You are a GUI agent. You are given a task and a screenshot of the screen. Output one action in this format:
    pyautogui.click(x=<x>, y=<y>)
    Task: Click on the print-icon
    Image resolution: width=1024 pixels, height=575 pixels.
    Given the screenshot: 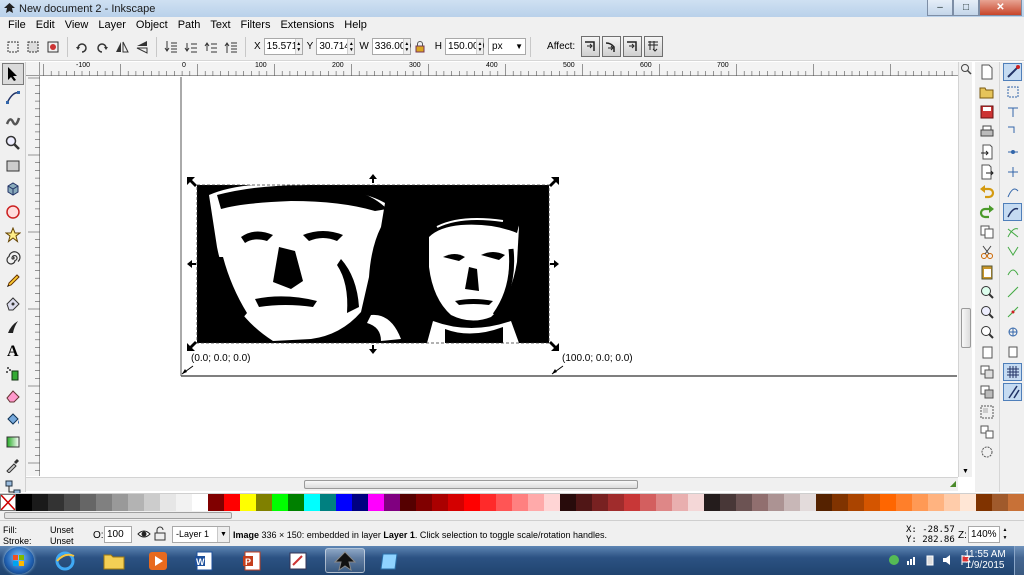 What is the action you would take?
    pyautogui.click(x=987, y=132)
    